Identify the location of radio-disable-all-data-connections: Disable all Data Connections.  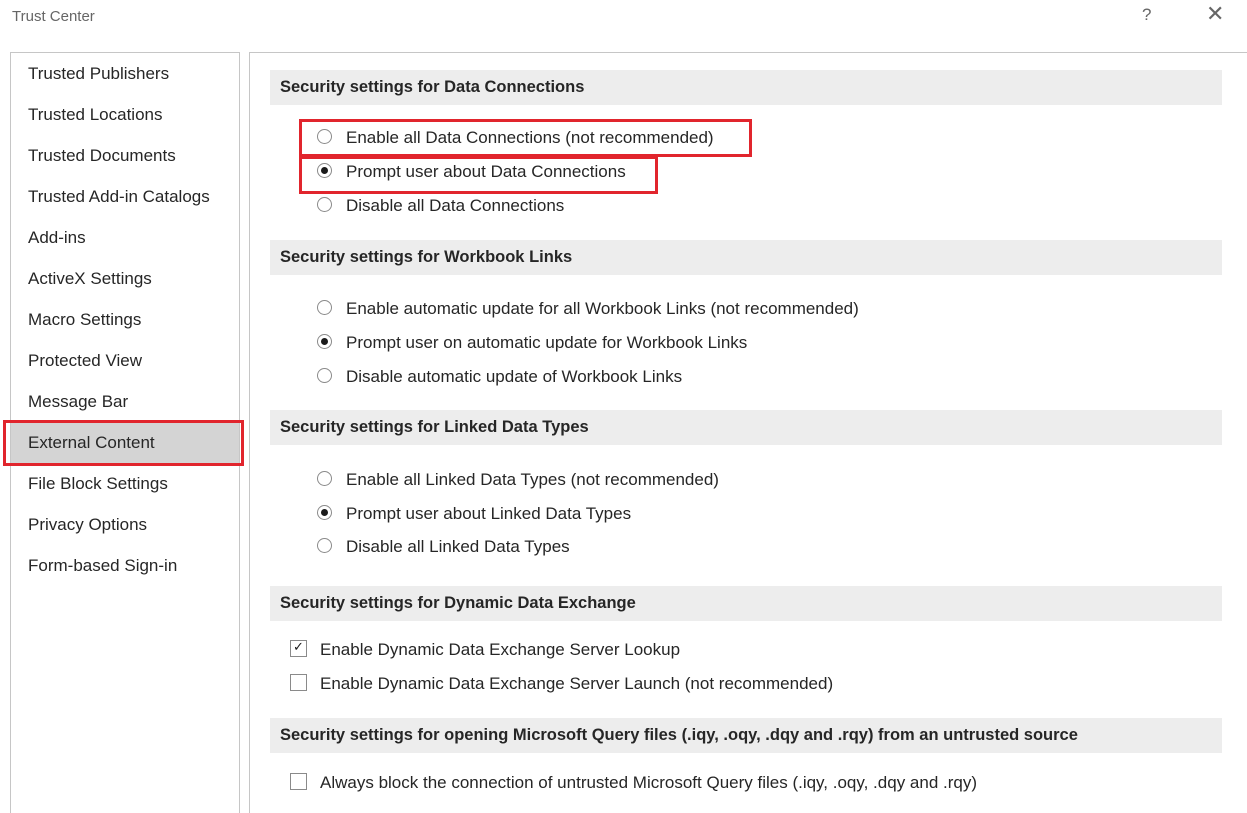
(440, 206).